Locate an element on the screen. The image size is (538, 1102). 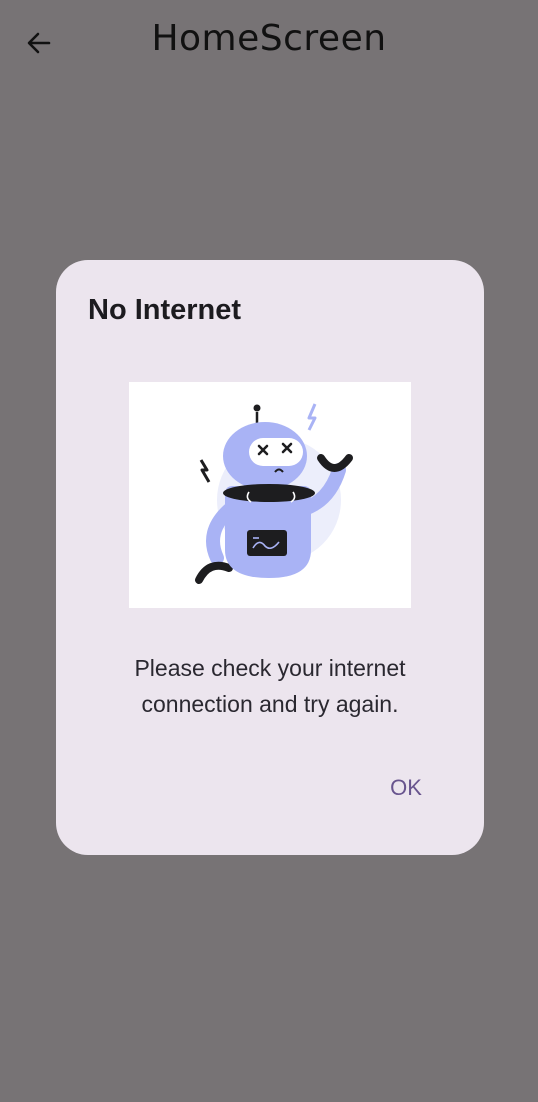
dialog-title: No Internet is located at coordinates (165, 310).